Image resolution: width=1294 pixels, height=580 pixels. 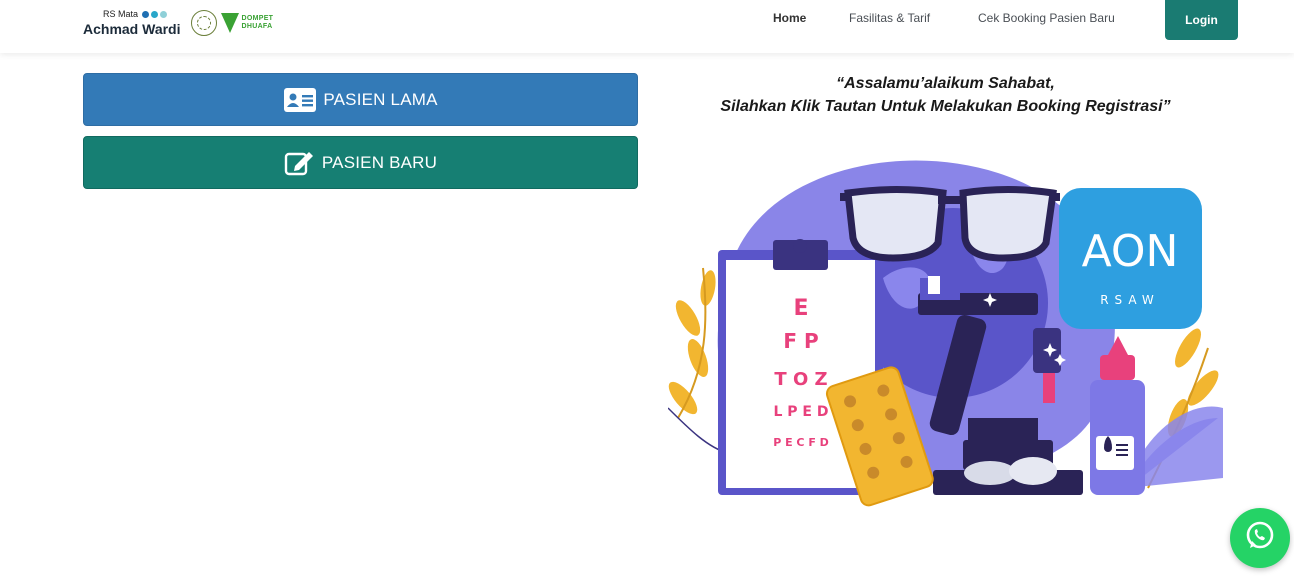 I want to click on whatsapp-icon, so click(x=1260, y=538).